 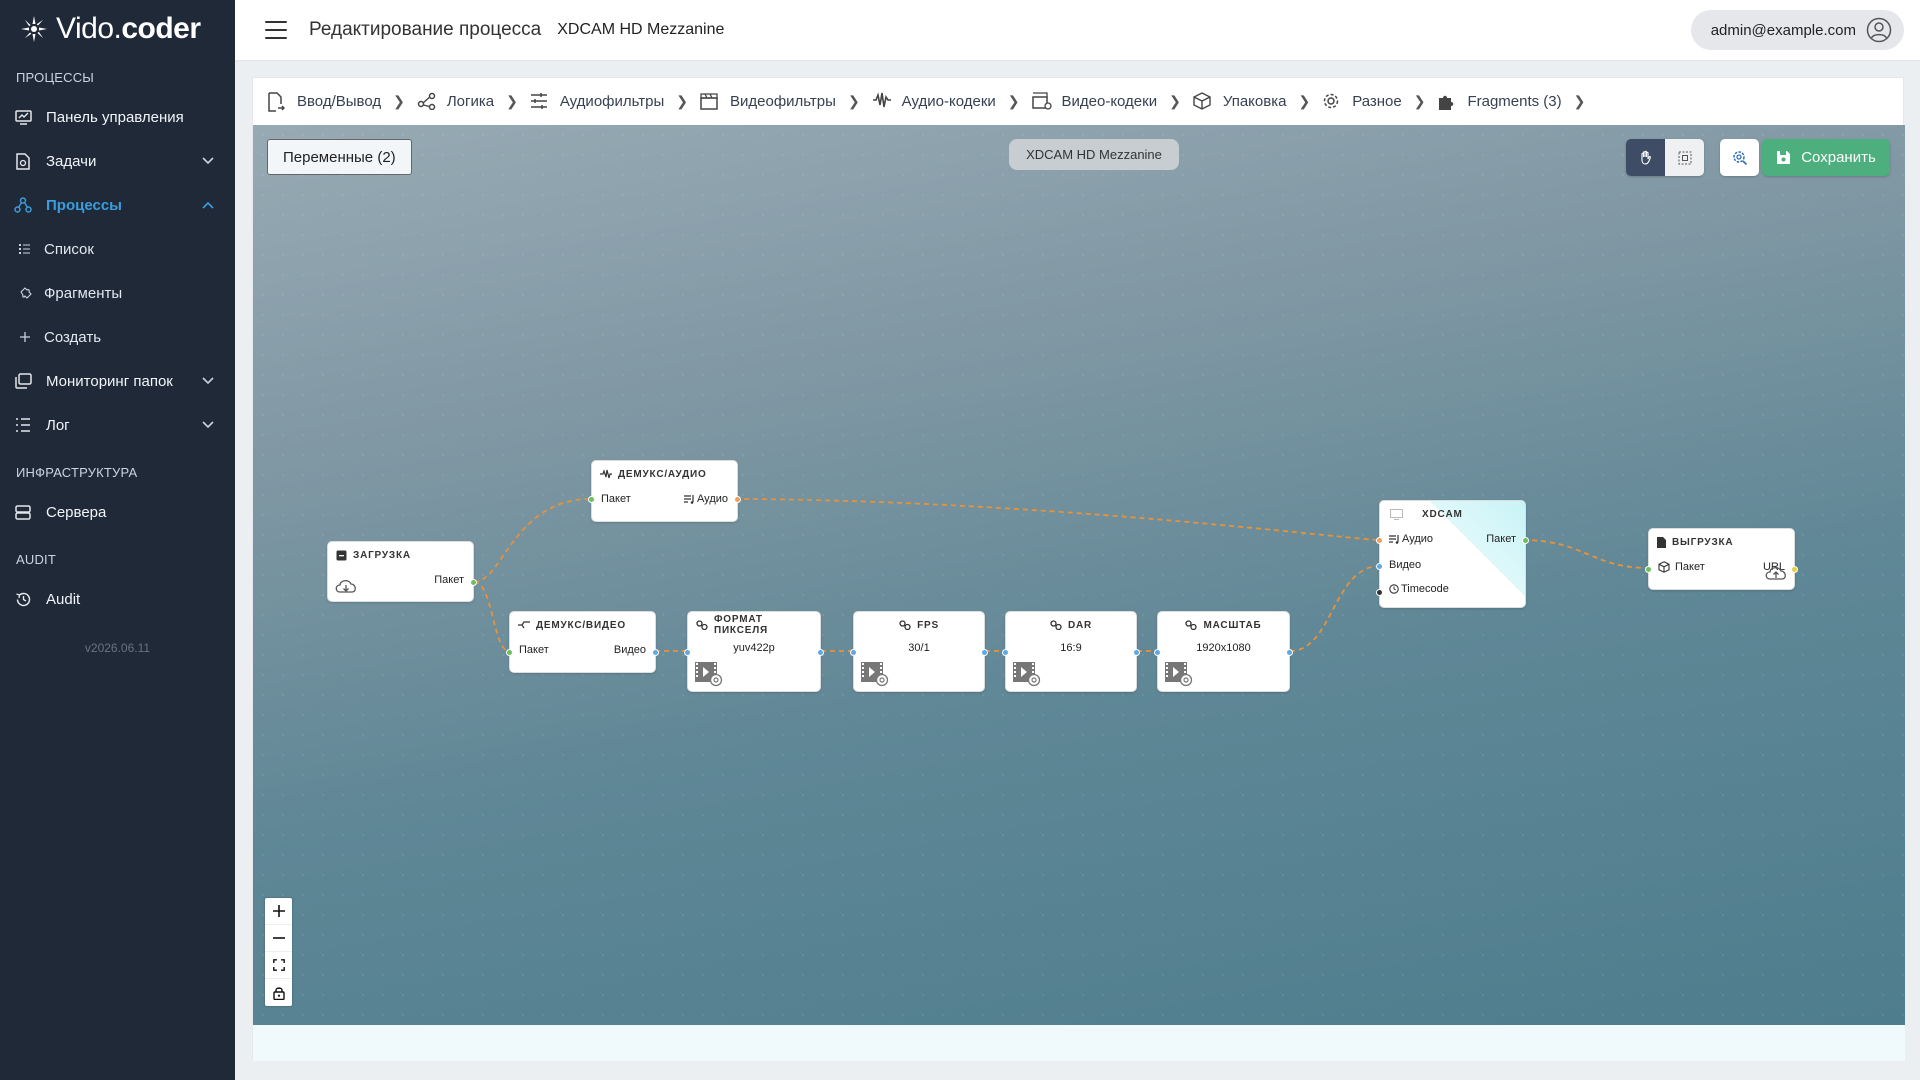 What do you see at coordinates (339, 157) in the screenshot?
I see `variables-button: Переменные (2)` at bounding box center [339, 157].